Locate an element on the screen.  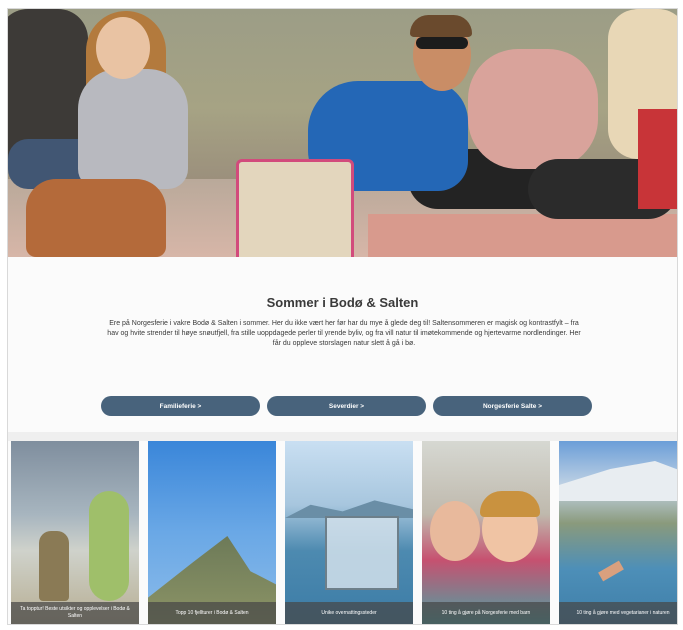
card-barn: 10 ting å gjøre på Norgesferie med barn is located at coordinates (486, 532).